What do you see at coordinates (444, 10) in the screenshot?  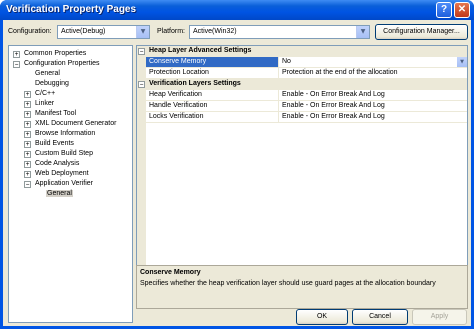 I see `help-button: ?` at bounding box center [444, 10].